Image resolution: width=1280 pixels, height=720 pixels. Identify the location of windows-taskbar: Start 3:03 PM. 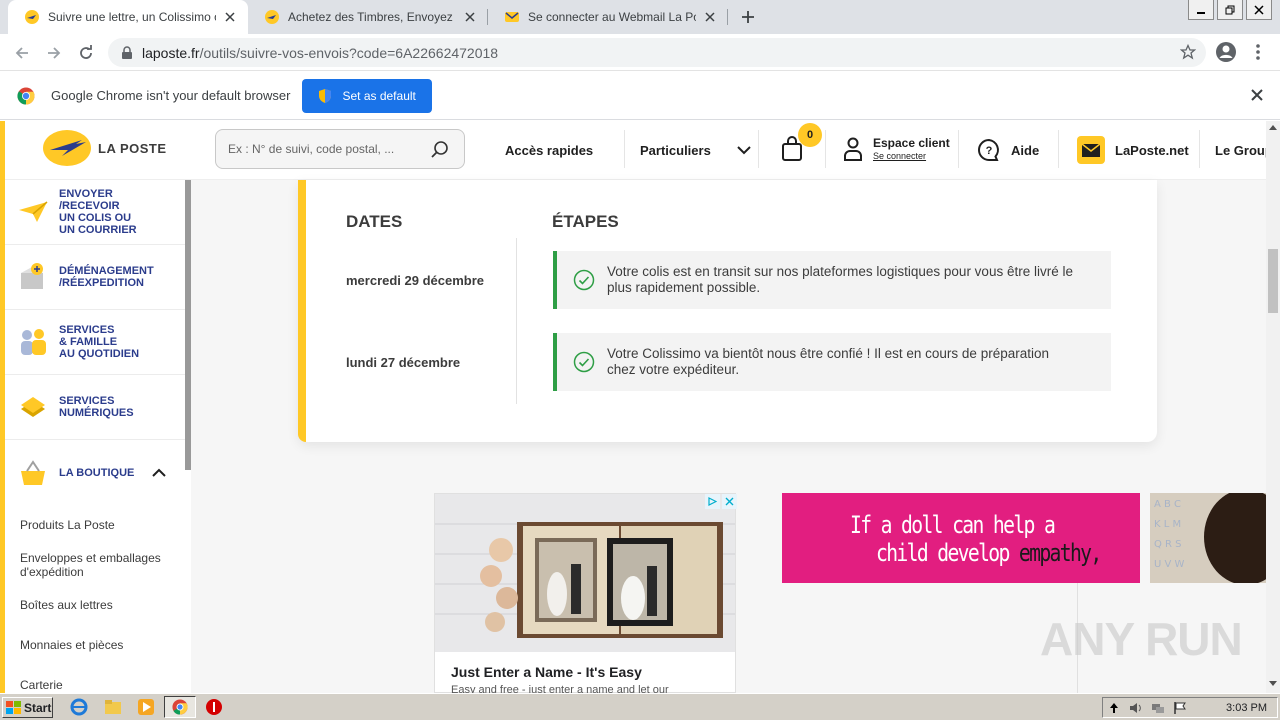
(640, 706).